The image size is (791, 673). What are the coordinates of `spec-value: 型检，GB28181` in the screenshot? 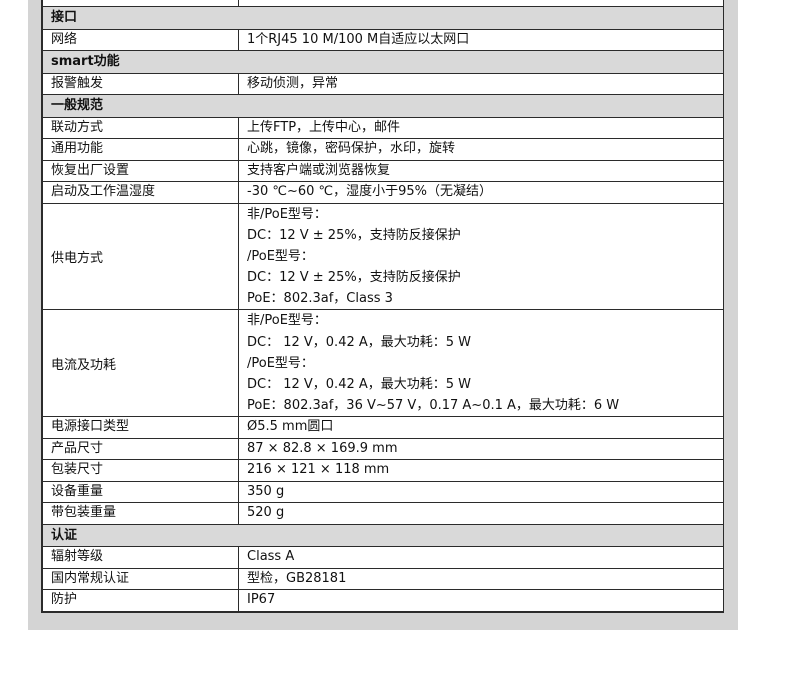 It's located at (481, 579).